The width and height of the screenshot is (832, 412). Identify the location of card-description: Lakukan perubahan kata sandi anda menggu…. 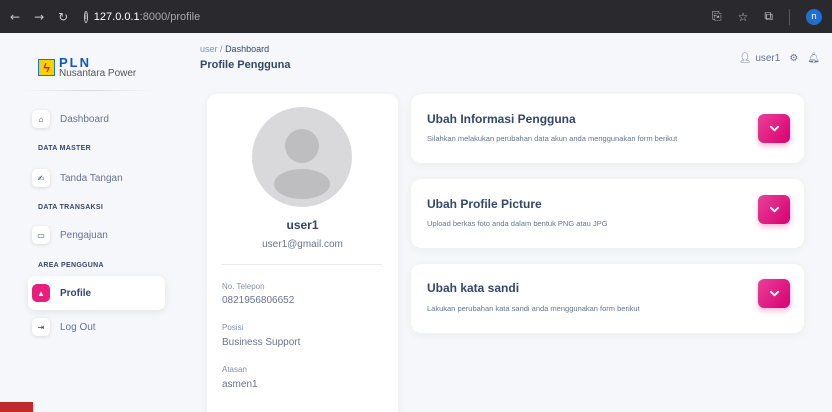
(533, 308).